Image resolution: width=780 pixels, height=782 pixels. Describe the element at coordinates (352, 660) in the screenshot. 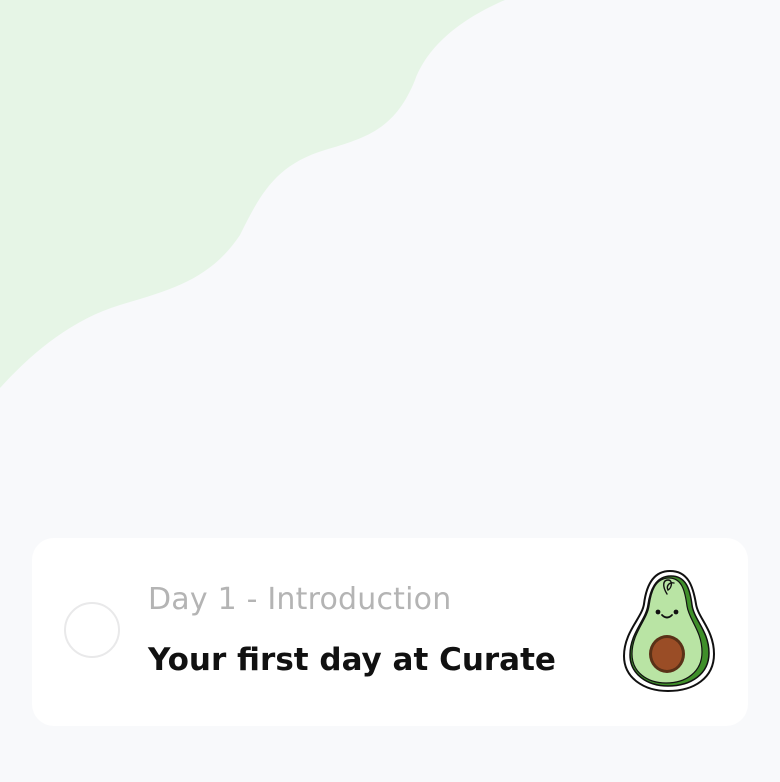

I see `lesson-title: Your first day at Curate` at that location.